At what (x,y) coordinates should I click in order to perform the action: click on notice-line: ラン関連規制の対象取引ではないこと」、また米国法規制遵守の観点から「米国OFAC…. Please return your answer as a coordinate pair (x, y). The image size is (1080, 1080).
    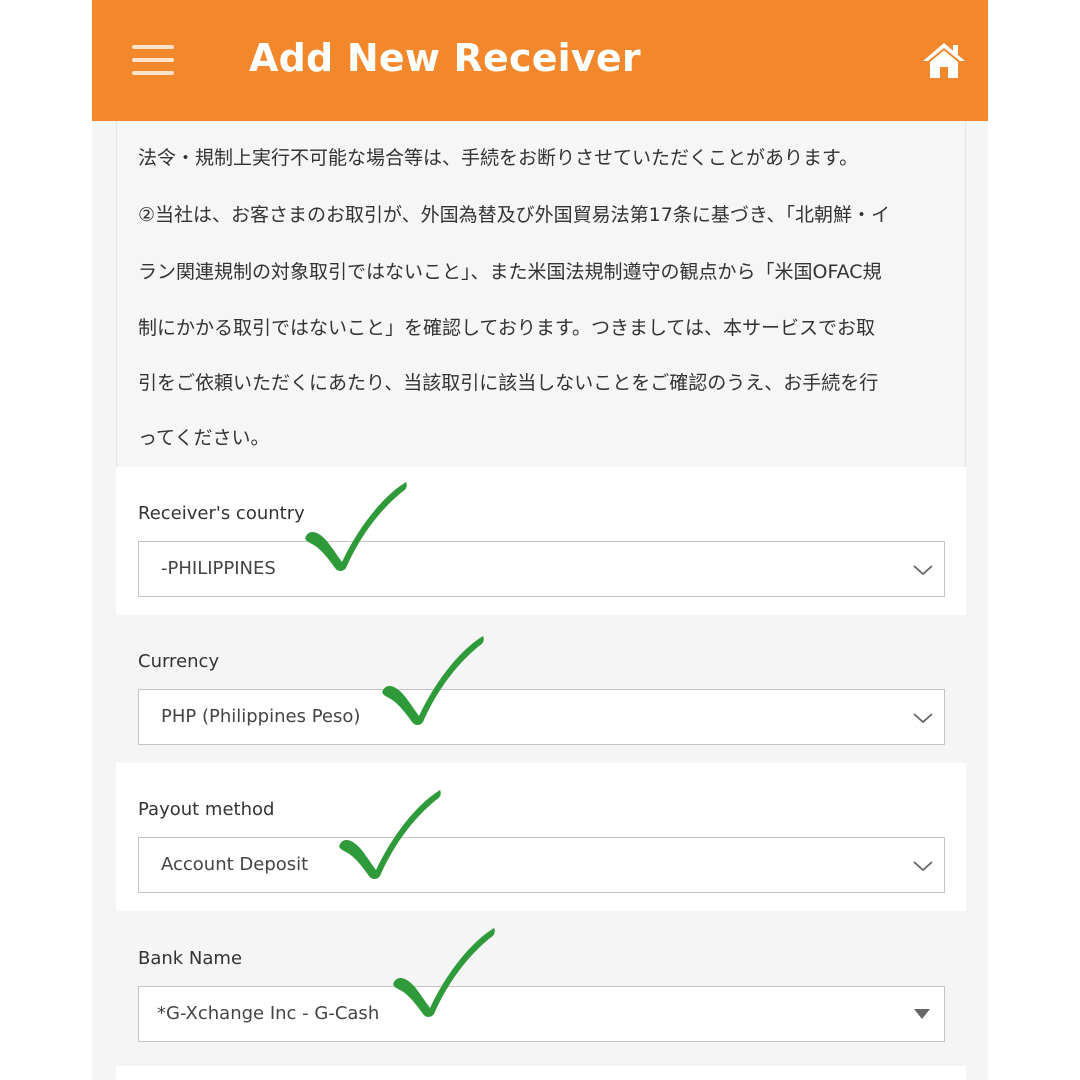
    Looking at the image, I should click on (510, 272).